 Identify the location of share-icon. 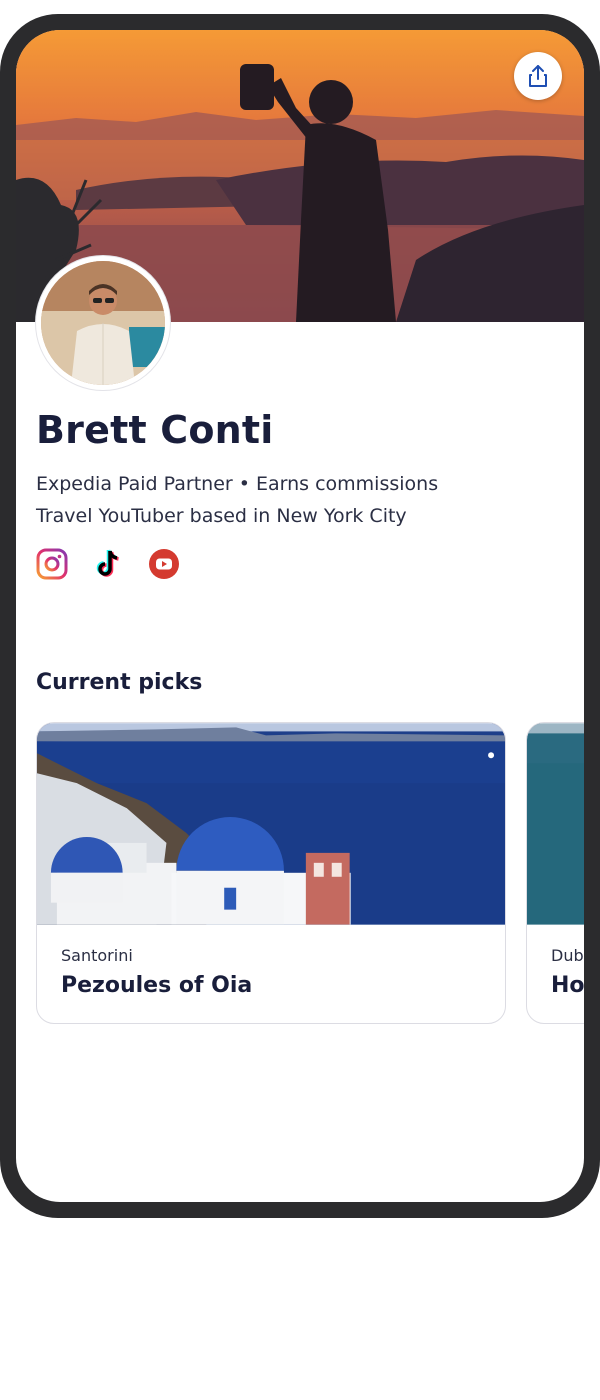
(538, 76).